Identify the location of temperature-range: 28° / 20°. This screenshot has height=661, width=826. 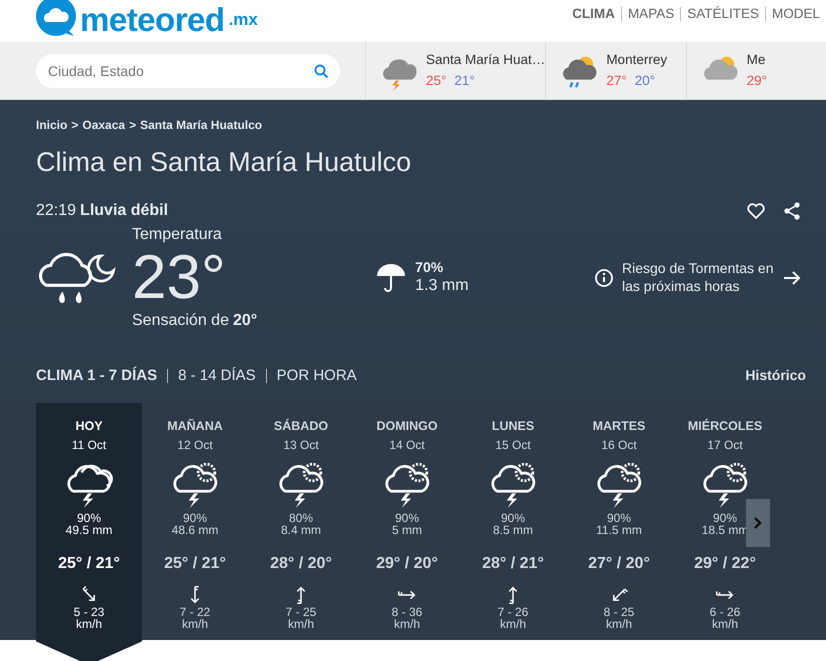
(301, 564).